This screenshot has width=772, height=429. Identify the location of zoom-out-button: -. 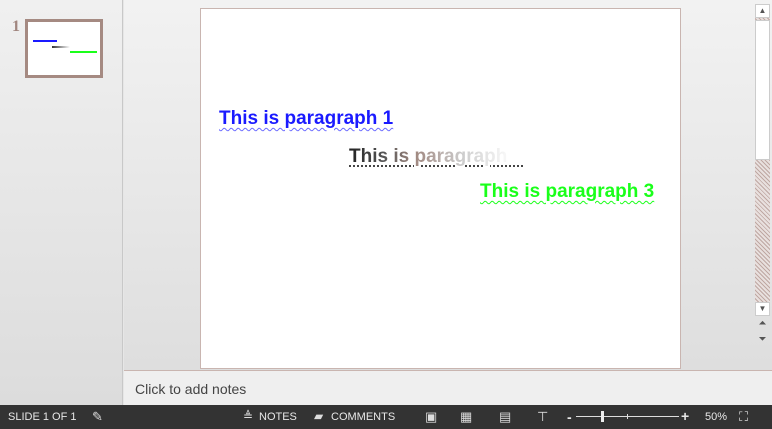
(569, 417).